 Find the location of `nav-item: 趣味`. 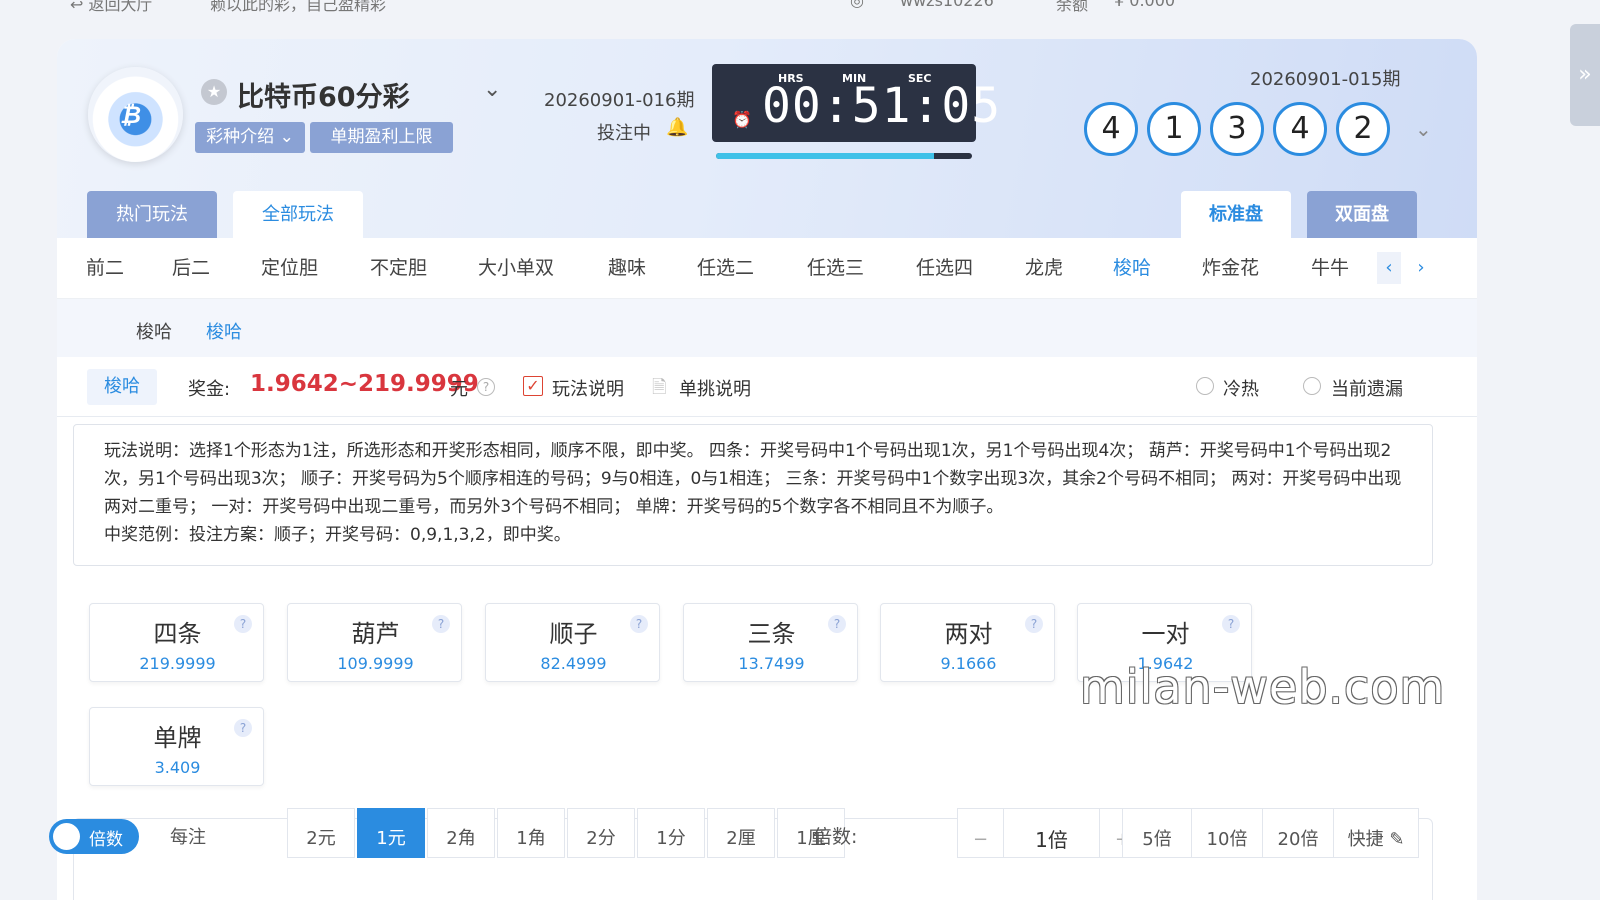

nav-item: 趣味 is located at coordinates (627, 268).